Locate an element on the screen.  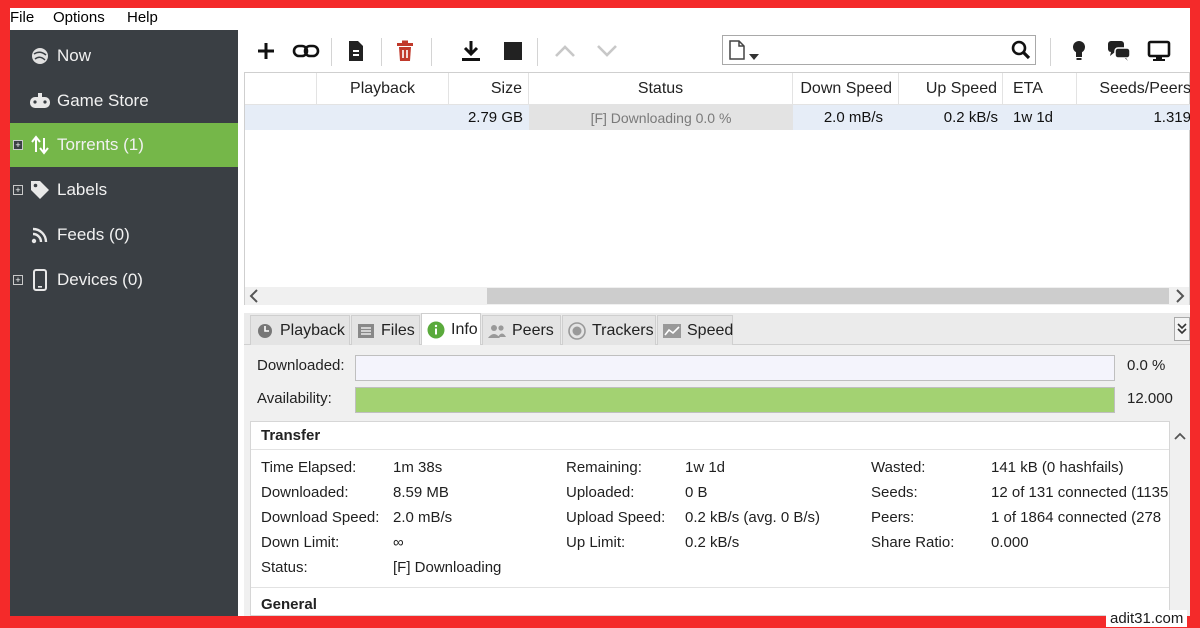
uploaded-value: 0 B is located at coordinates (696, 492).